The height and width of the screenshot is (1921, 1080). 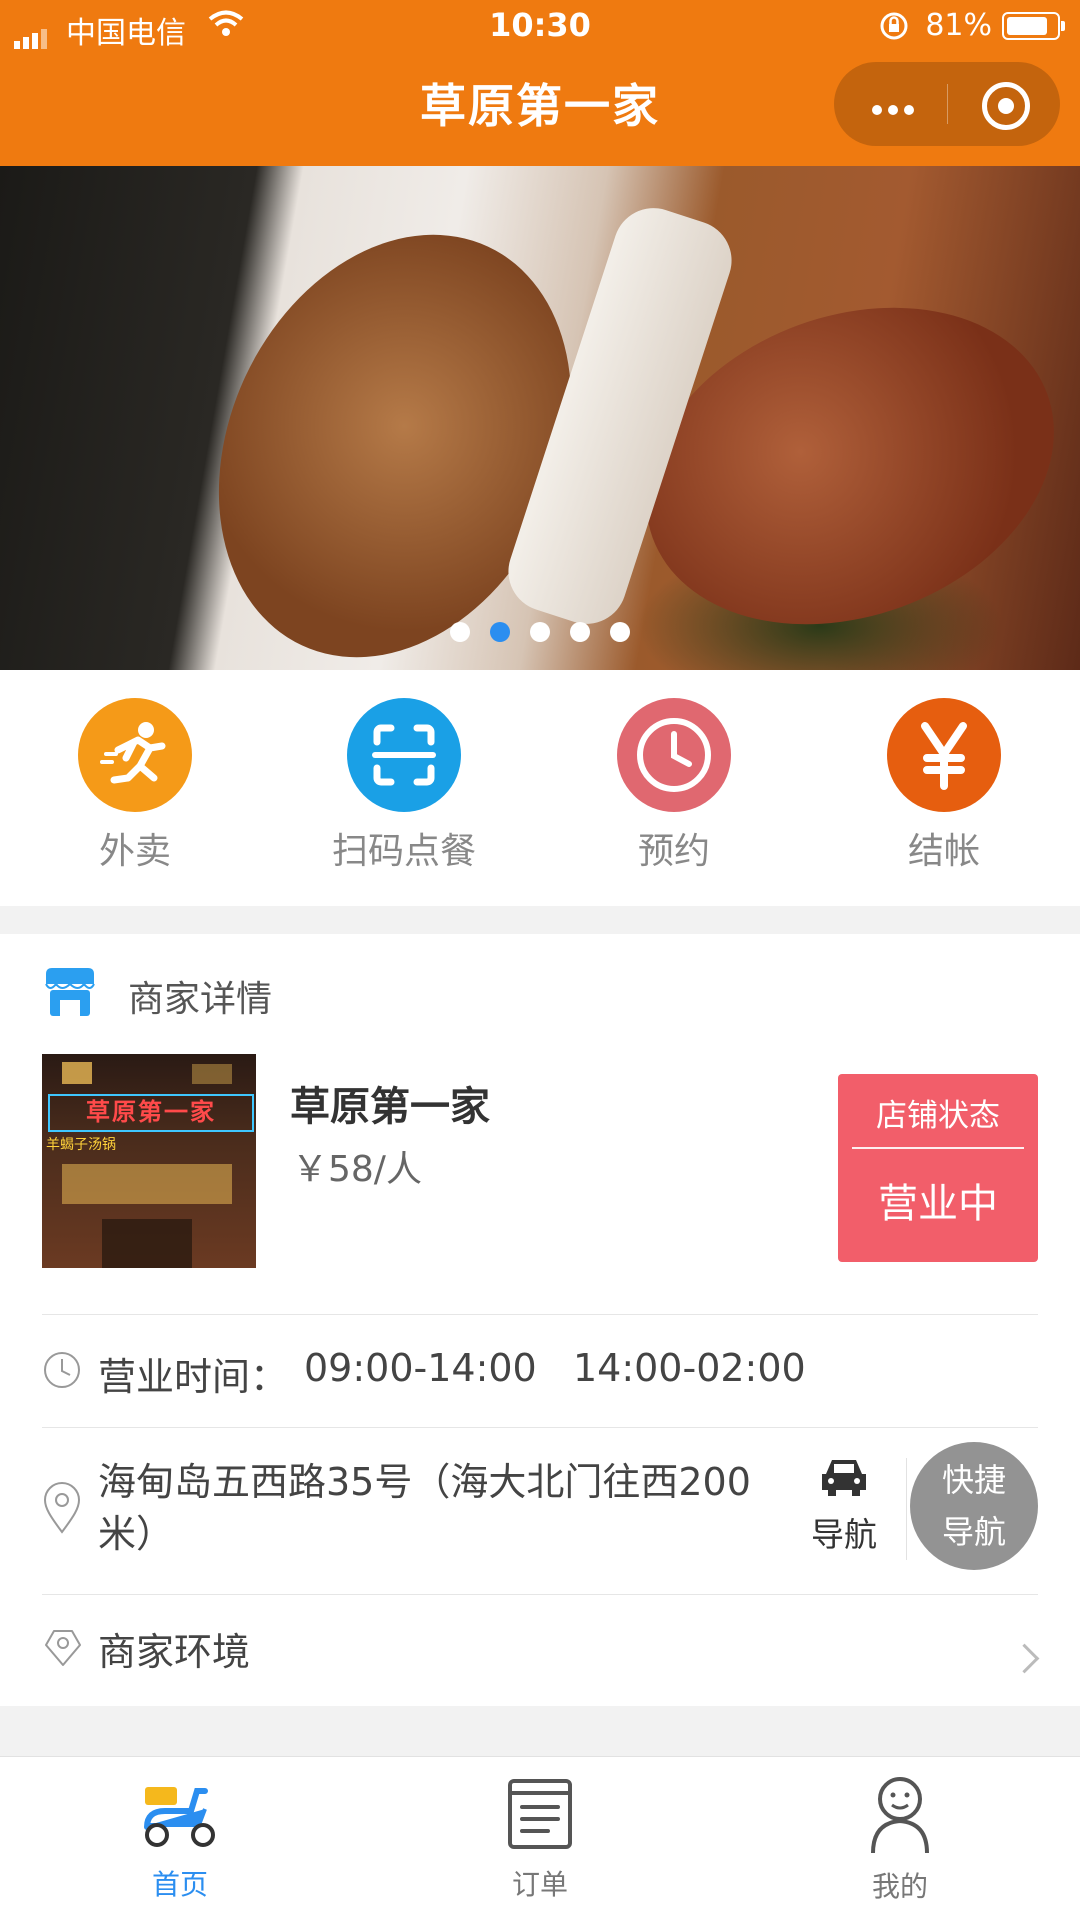 I want to click on quick-item-label: 预约, so click(x=673, y=851).